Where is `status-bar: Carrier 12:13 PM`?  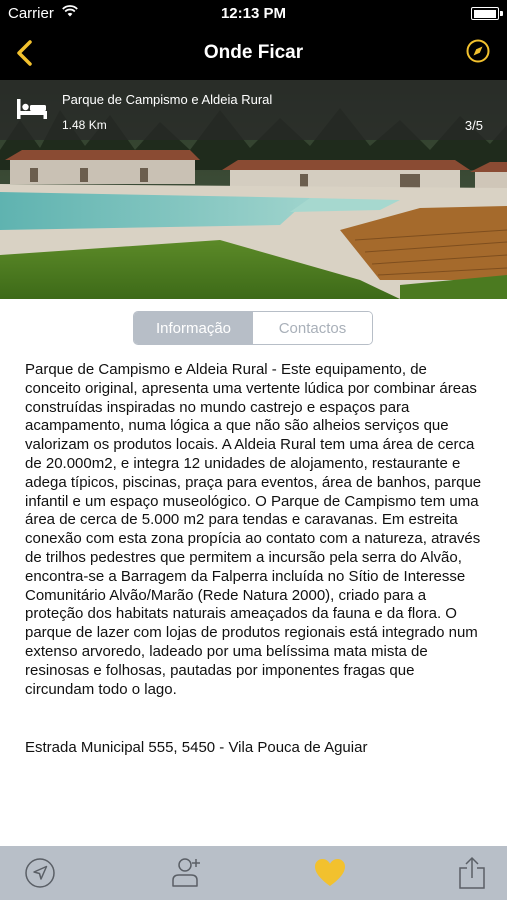
status-bar: Carrier 12:13 PM is located at coordinates (253, 14).